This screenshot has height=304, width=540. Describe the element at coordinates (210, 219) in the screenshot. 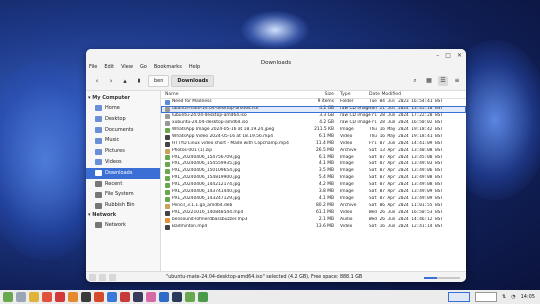

I see `file-name: bensound-lofinerdbassbuzzer.mp3` at that location.